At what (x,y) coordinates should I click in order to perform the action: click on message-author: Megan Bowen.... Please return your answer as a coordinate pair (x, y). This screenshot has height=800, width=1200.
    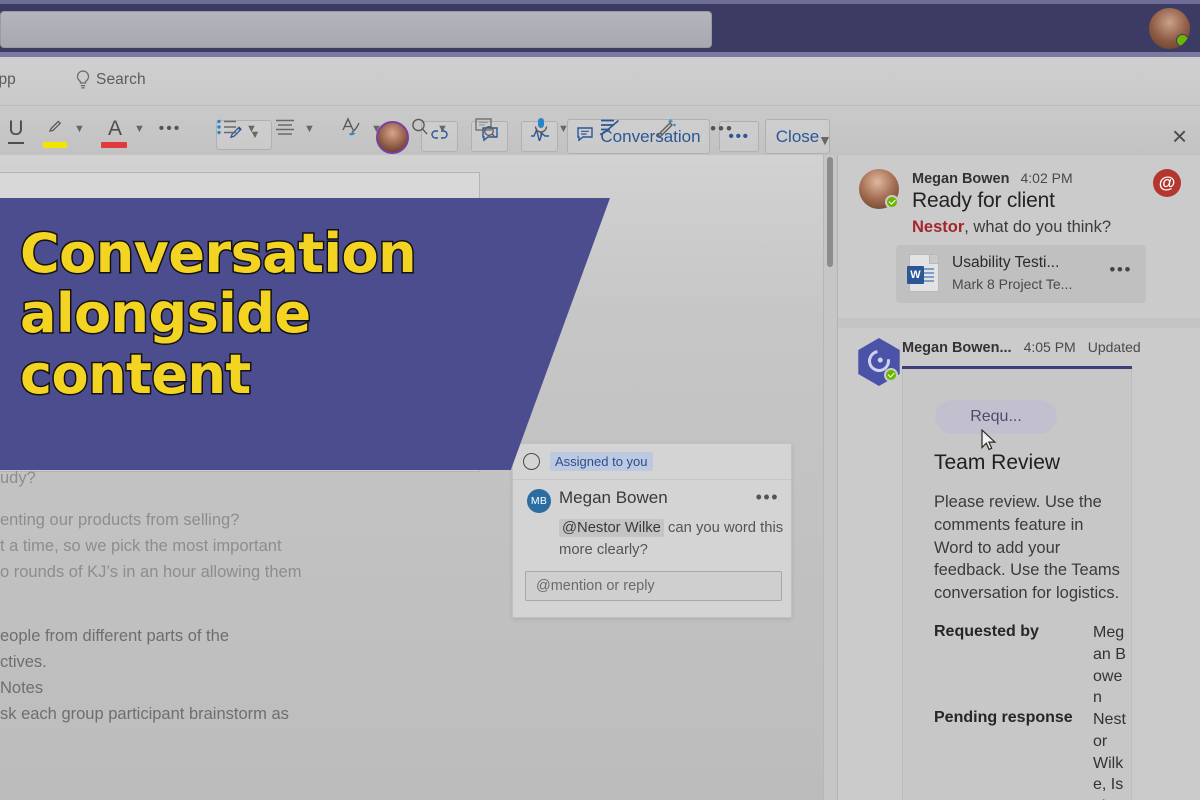
    Looking at the image, I should click on (957, 348).